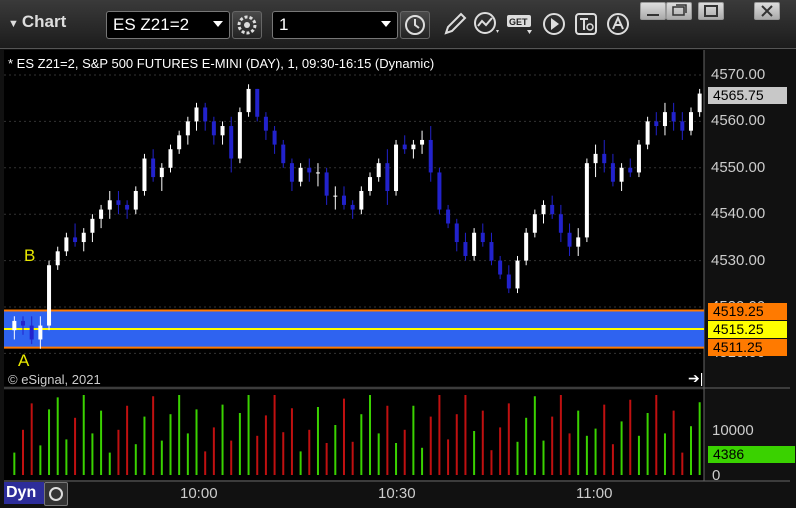  I want to click on symbol-selector: ES Z21=2, so click(168, 25).